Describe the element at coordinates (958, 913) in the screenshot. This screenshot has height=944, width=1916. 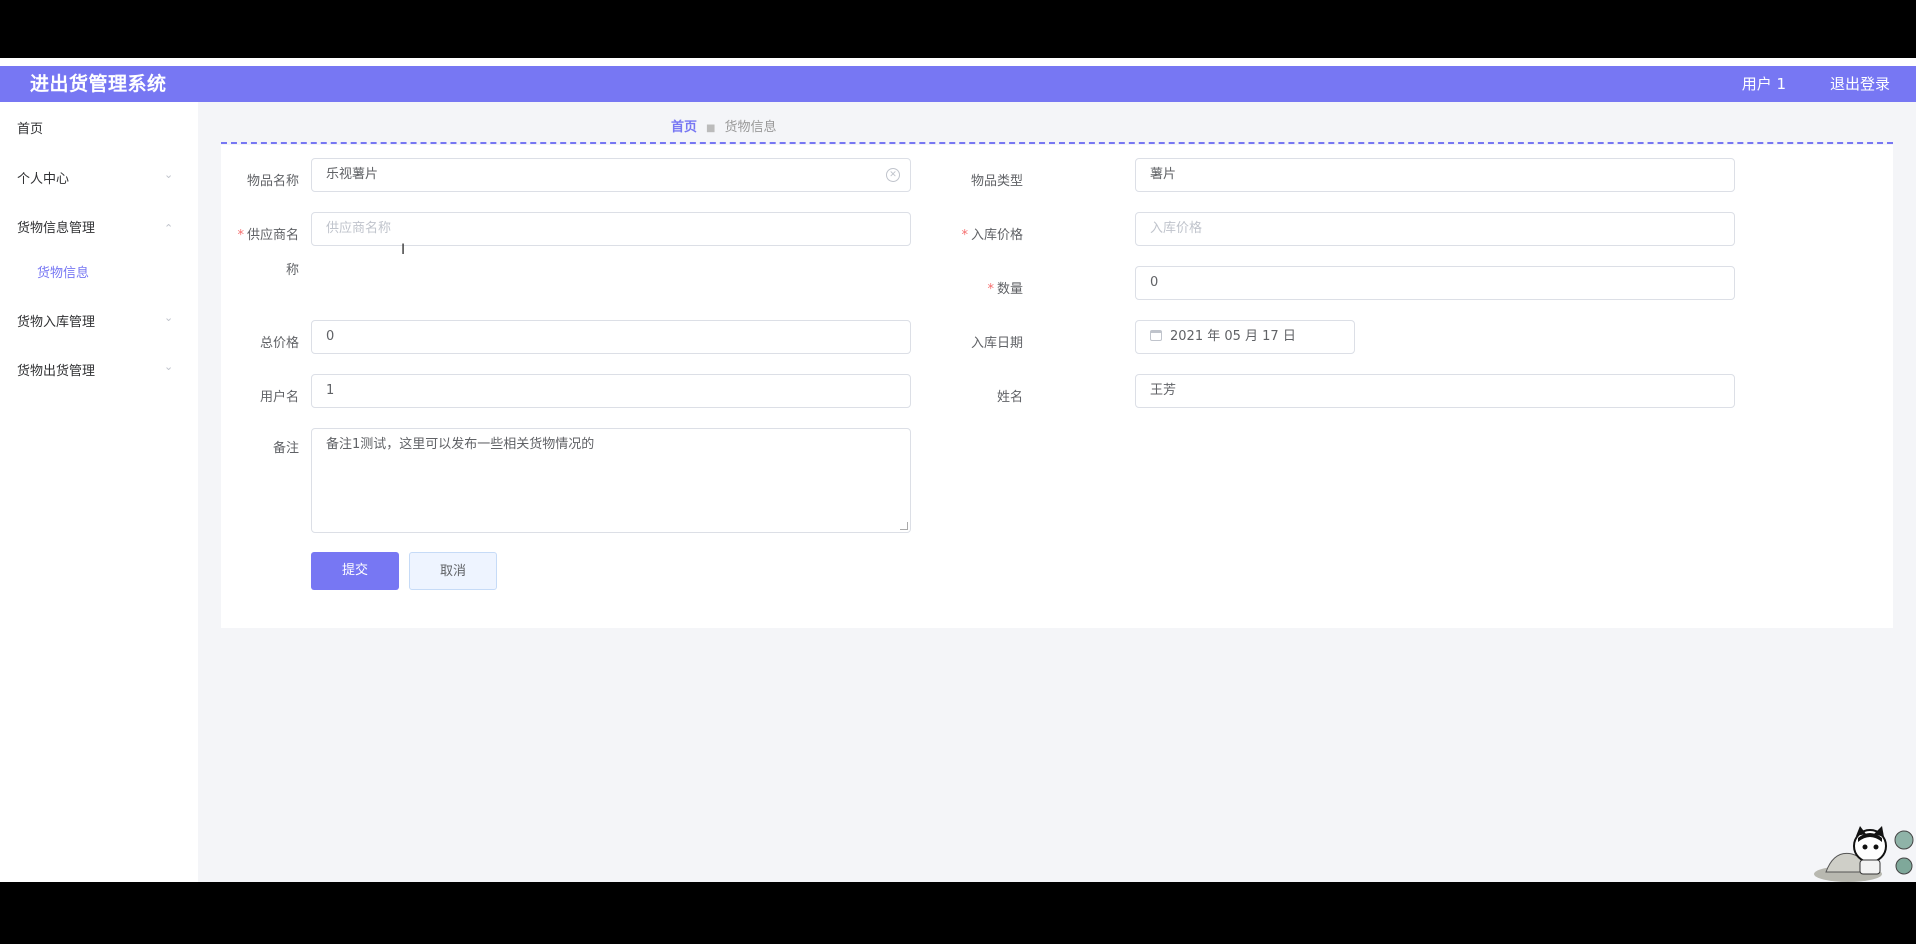
I see `bottom-black-bar` at that location.